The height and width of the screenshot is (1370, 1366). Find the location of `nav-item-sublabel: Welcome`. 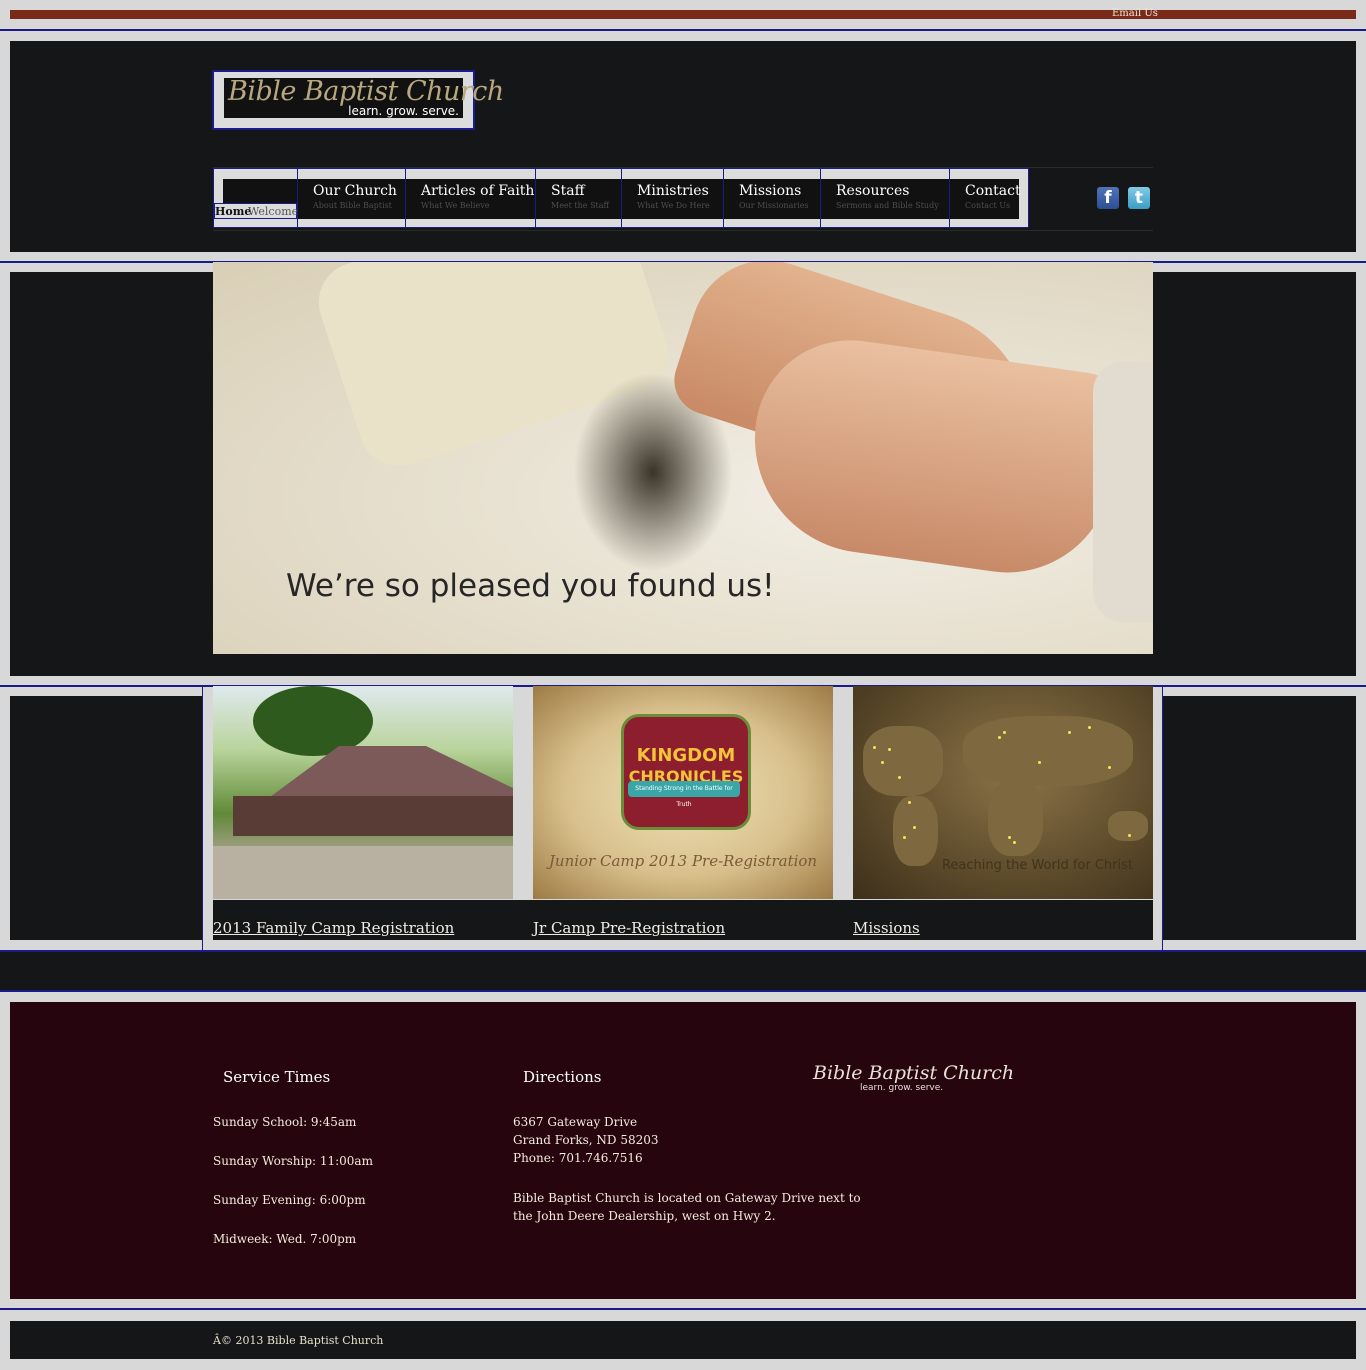

nav-item-sublabel: Welcome is located at coordinates (273, 211).